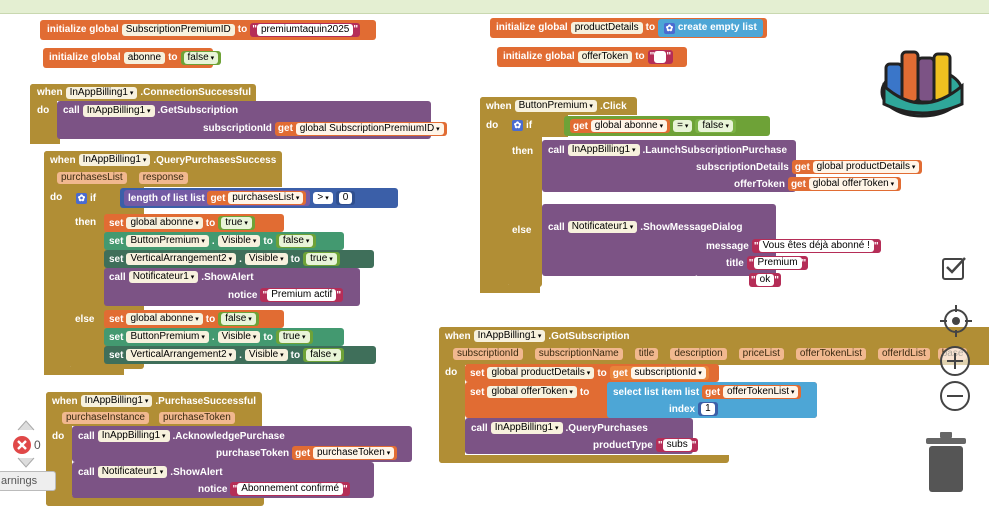 The width and height of the screenshot is (989, 514). Describe the element at coordinates (668, 373) in the screenshot. I see `get-var-dropdown: subscriptionId` at that location.